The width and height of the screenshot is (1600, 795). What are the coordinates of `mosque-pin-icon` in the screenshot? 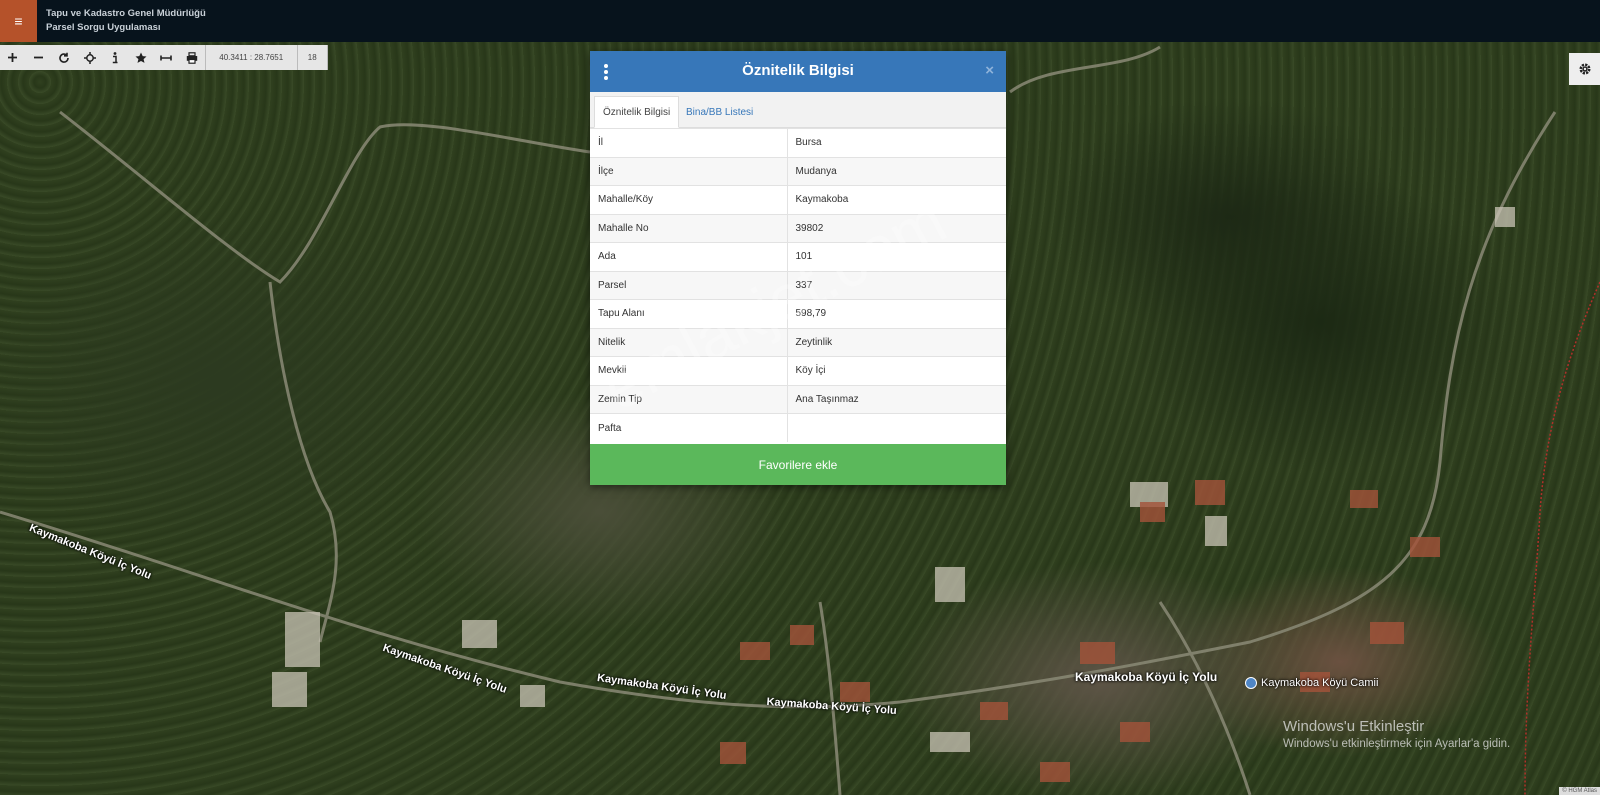 It's located at (1251, 683).